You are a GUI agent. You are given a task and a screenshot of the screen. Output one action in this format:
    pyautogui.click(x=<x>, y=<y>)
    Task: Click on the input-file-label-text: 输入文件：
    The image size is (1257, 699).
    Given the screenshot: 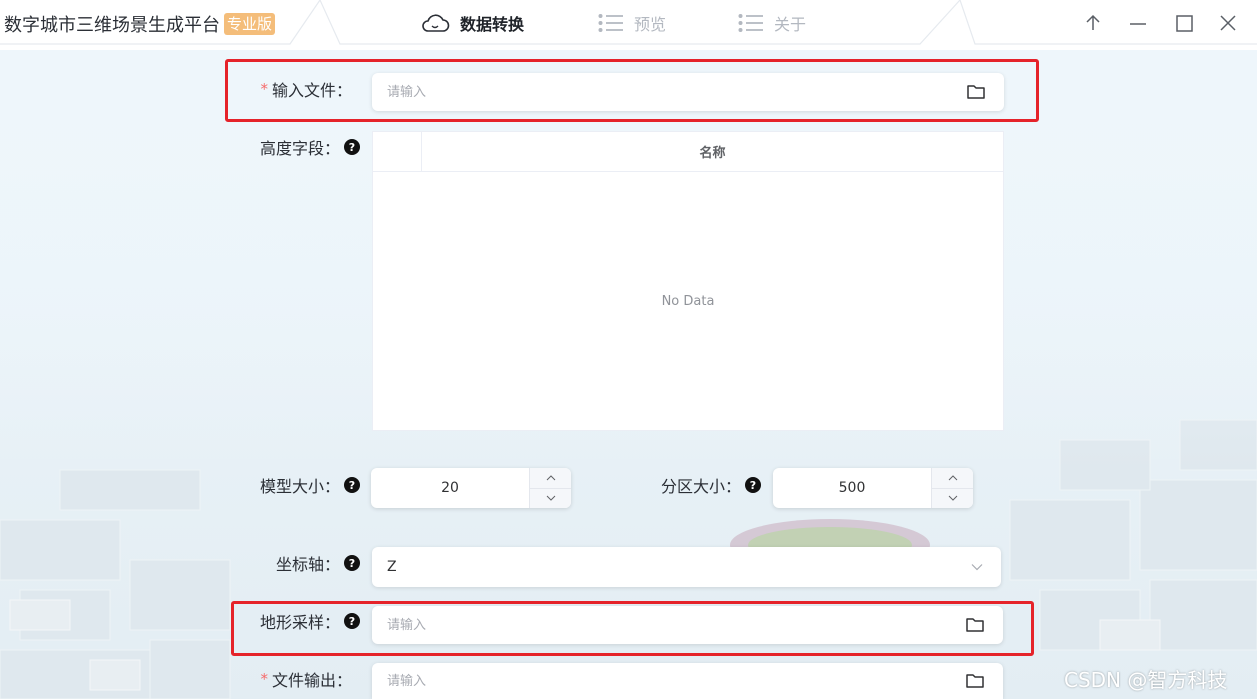 What is the action you would take?
    pyautogui.click(x=311, y=90)
    